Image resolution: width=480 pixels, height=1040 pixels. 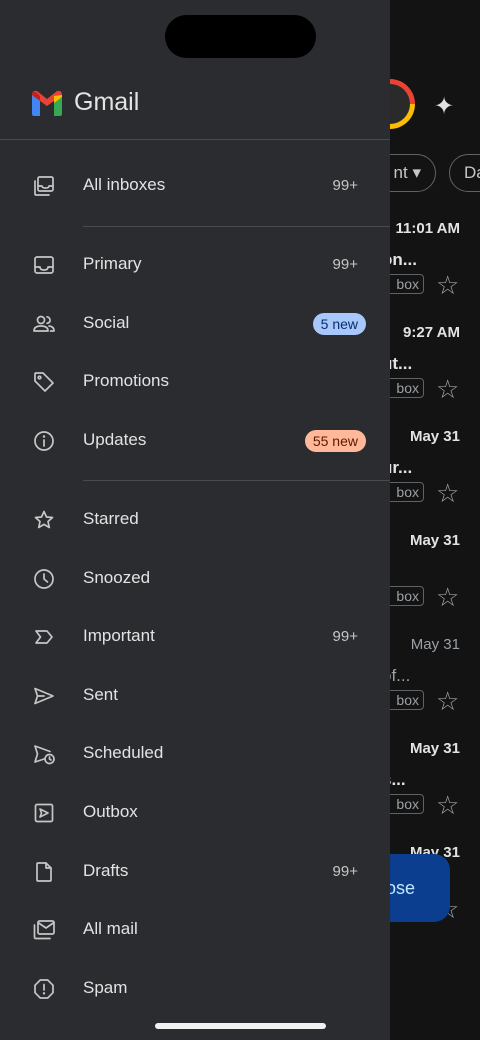 I want to click on scheduled-send-icon, so click(x=44, y=754).